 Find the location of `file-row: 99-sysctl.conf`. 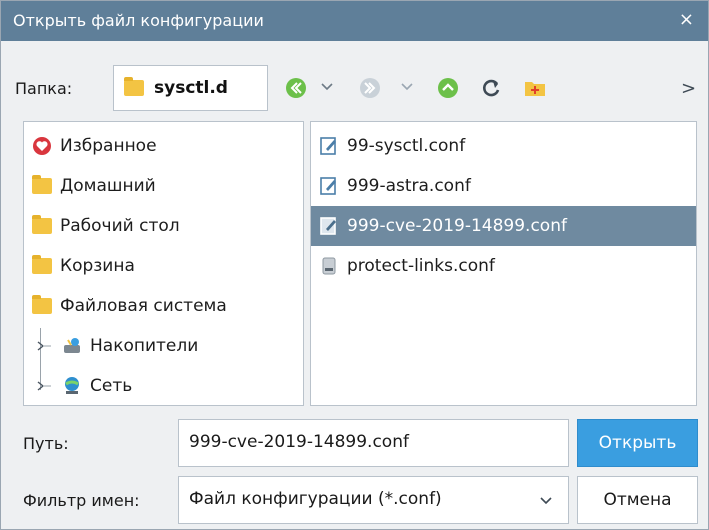

file-row: 99-sysctl.conf is located at coordinates (503, 146).